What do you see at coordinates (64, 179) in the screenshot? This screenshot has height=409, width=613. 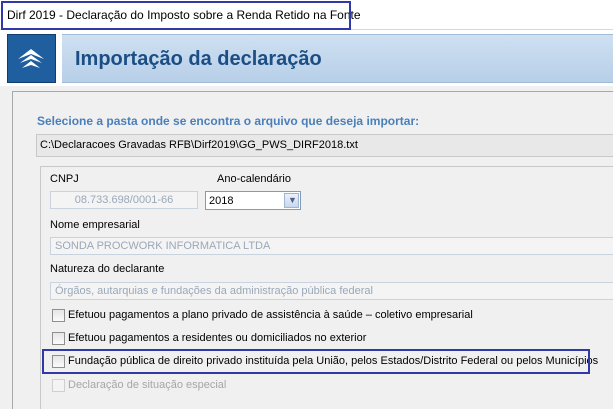 I see `cnpj-label: CNPJ` at bounding box center [64, 179].